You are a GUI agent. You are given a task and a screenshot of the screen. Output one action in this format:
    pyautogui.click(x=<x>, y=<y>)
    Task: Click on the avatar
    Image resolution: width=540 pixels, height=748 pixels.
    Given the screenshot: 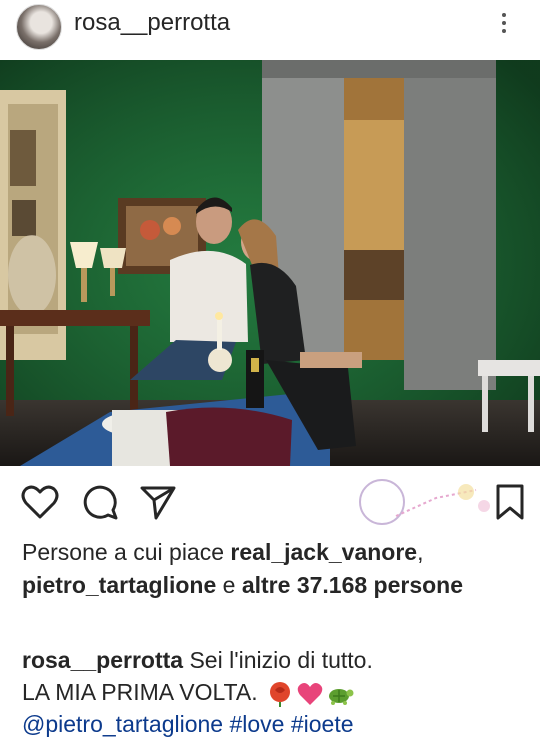 What is the action you would take?
    pyautogui.click(x=39, y=27)
    